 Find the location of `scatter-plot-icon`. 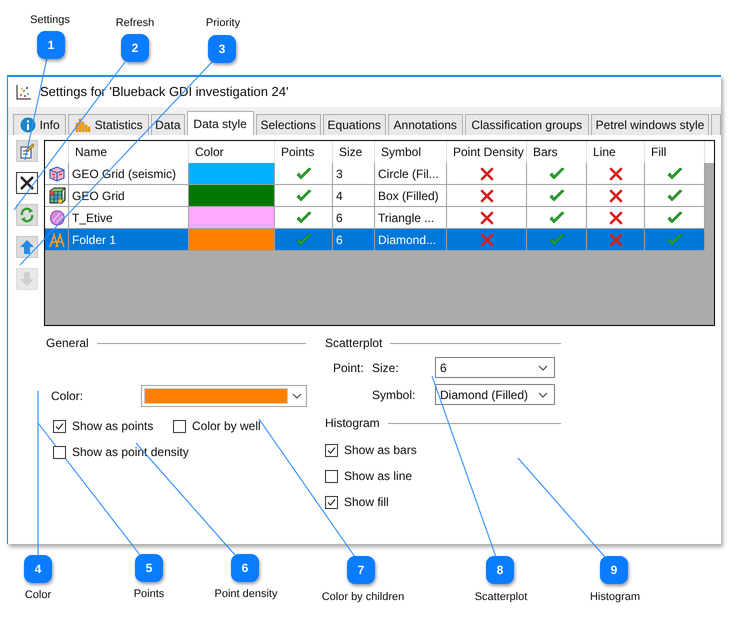

scatter-plot-icon is located at coordinates (24, 92).